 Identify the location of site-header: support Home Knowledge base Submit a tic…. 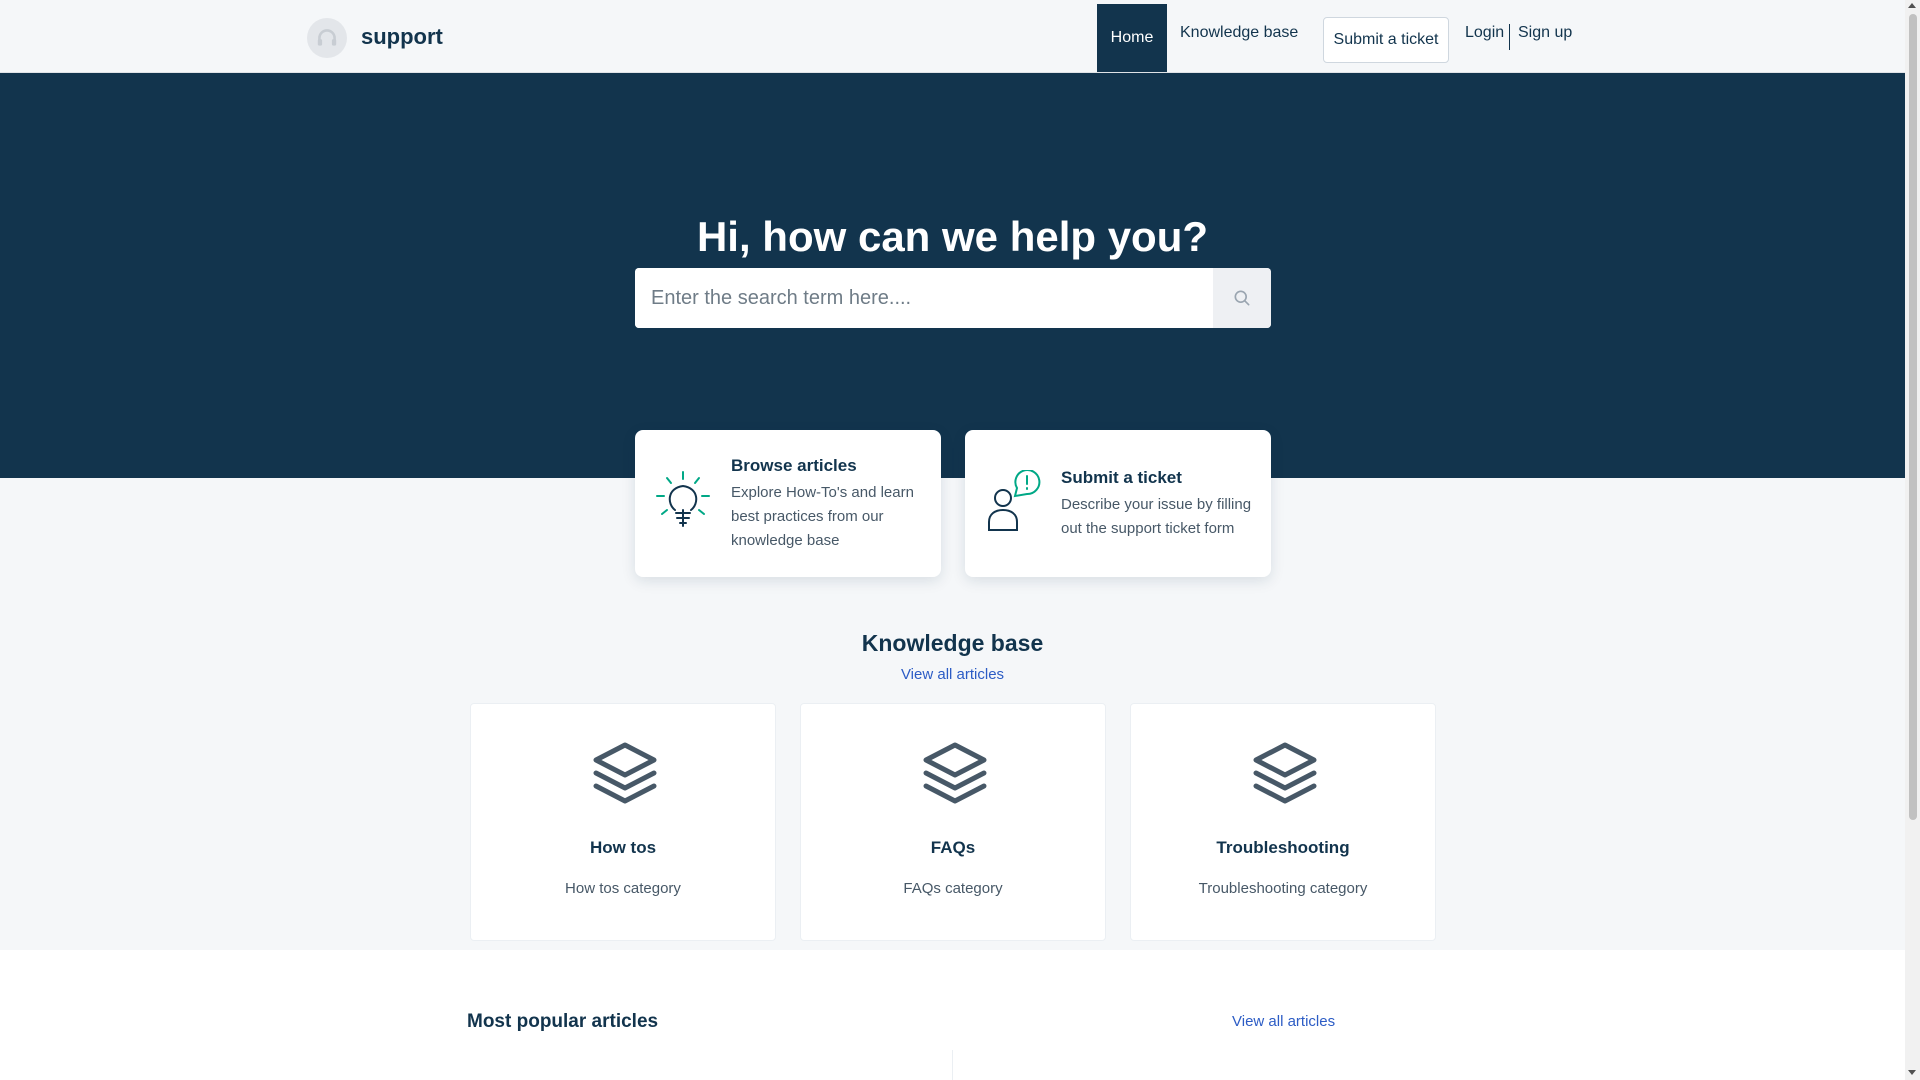
(952, 36).